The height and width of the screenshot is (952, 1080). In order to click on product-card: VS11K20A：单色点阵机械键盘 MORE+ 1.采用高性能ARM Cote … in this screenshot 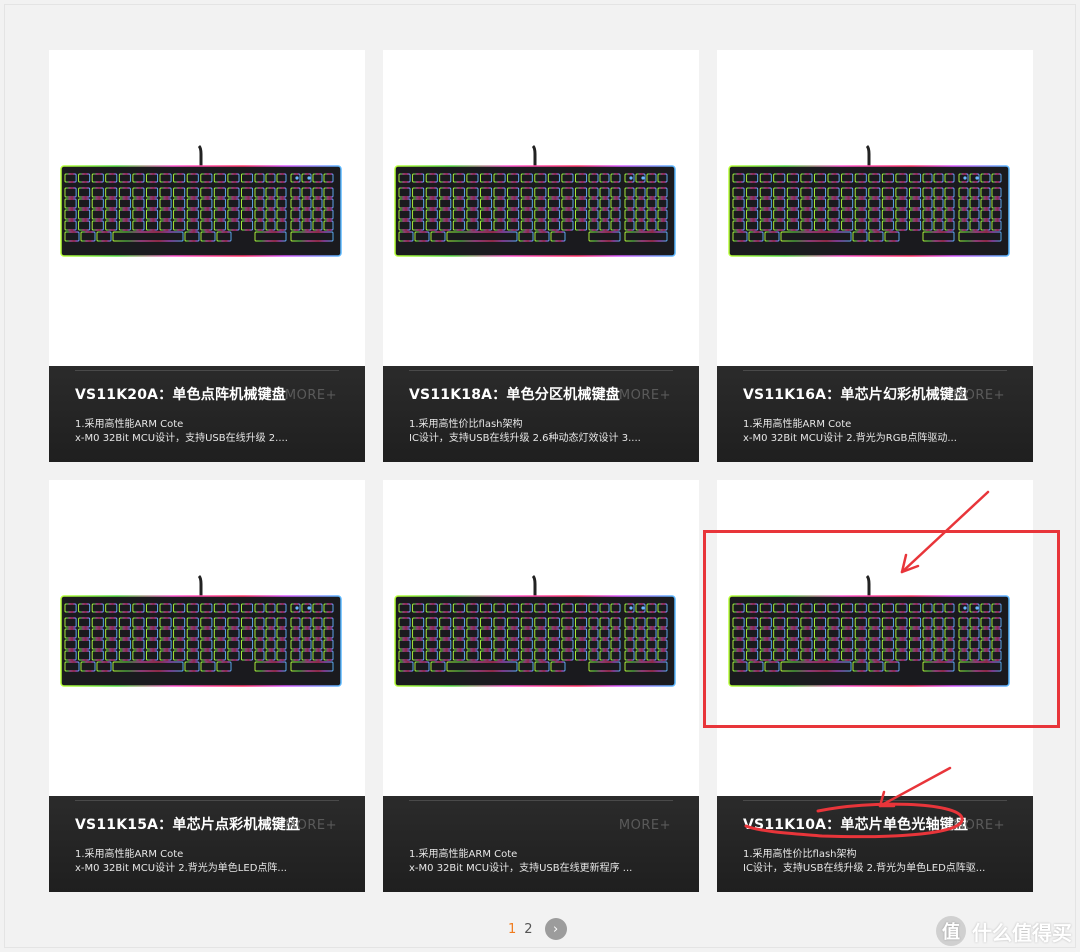, I will do `click(207, 256)`.